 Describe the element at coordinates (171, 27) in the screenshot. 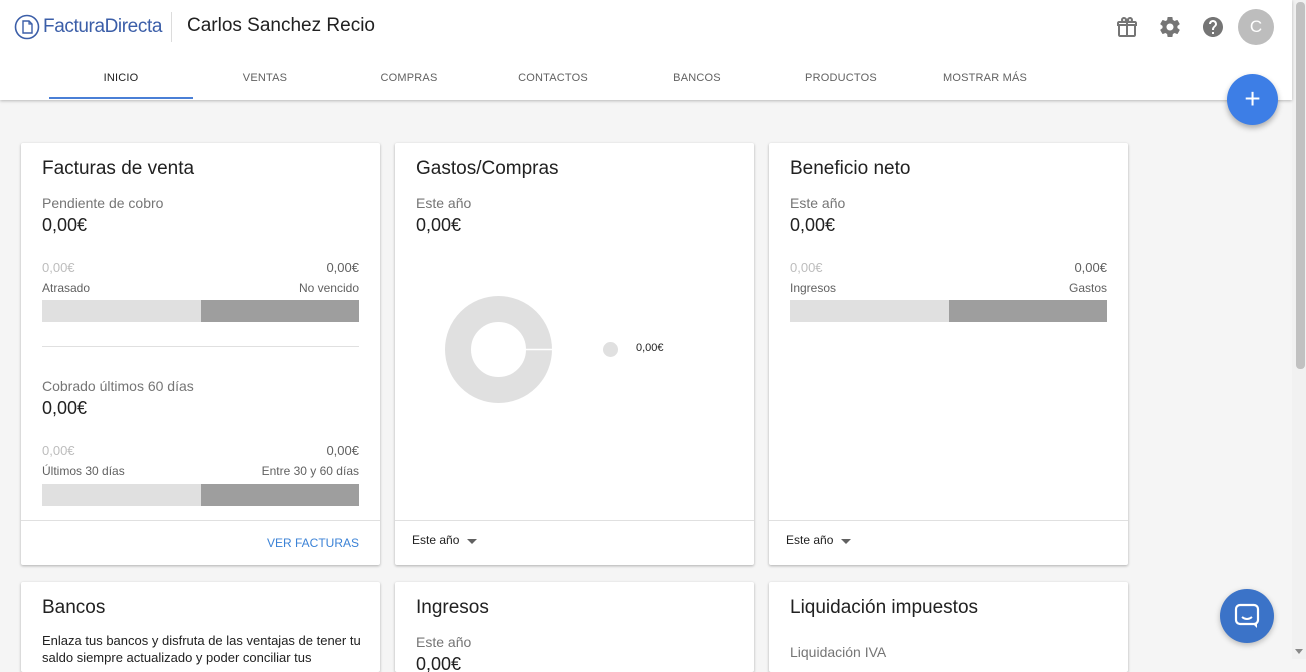

I see `header-divider` at that location.